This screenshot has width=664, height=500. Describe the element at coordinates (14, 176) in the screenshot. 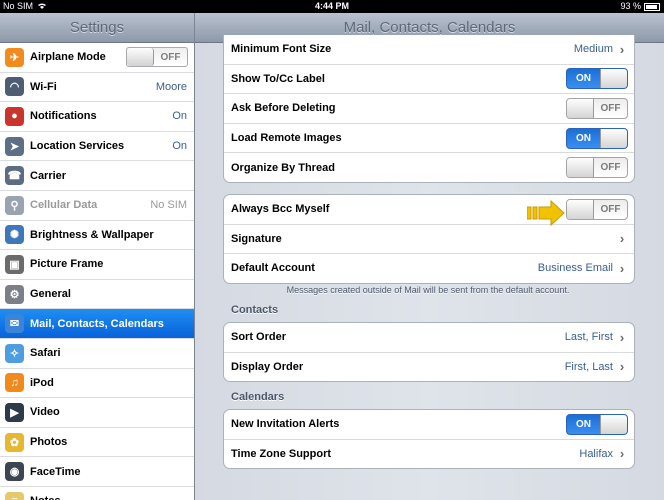

I see `carrier-icon: ☎` at that location.